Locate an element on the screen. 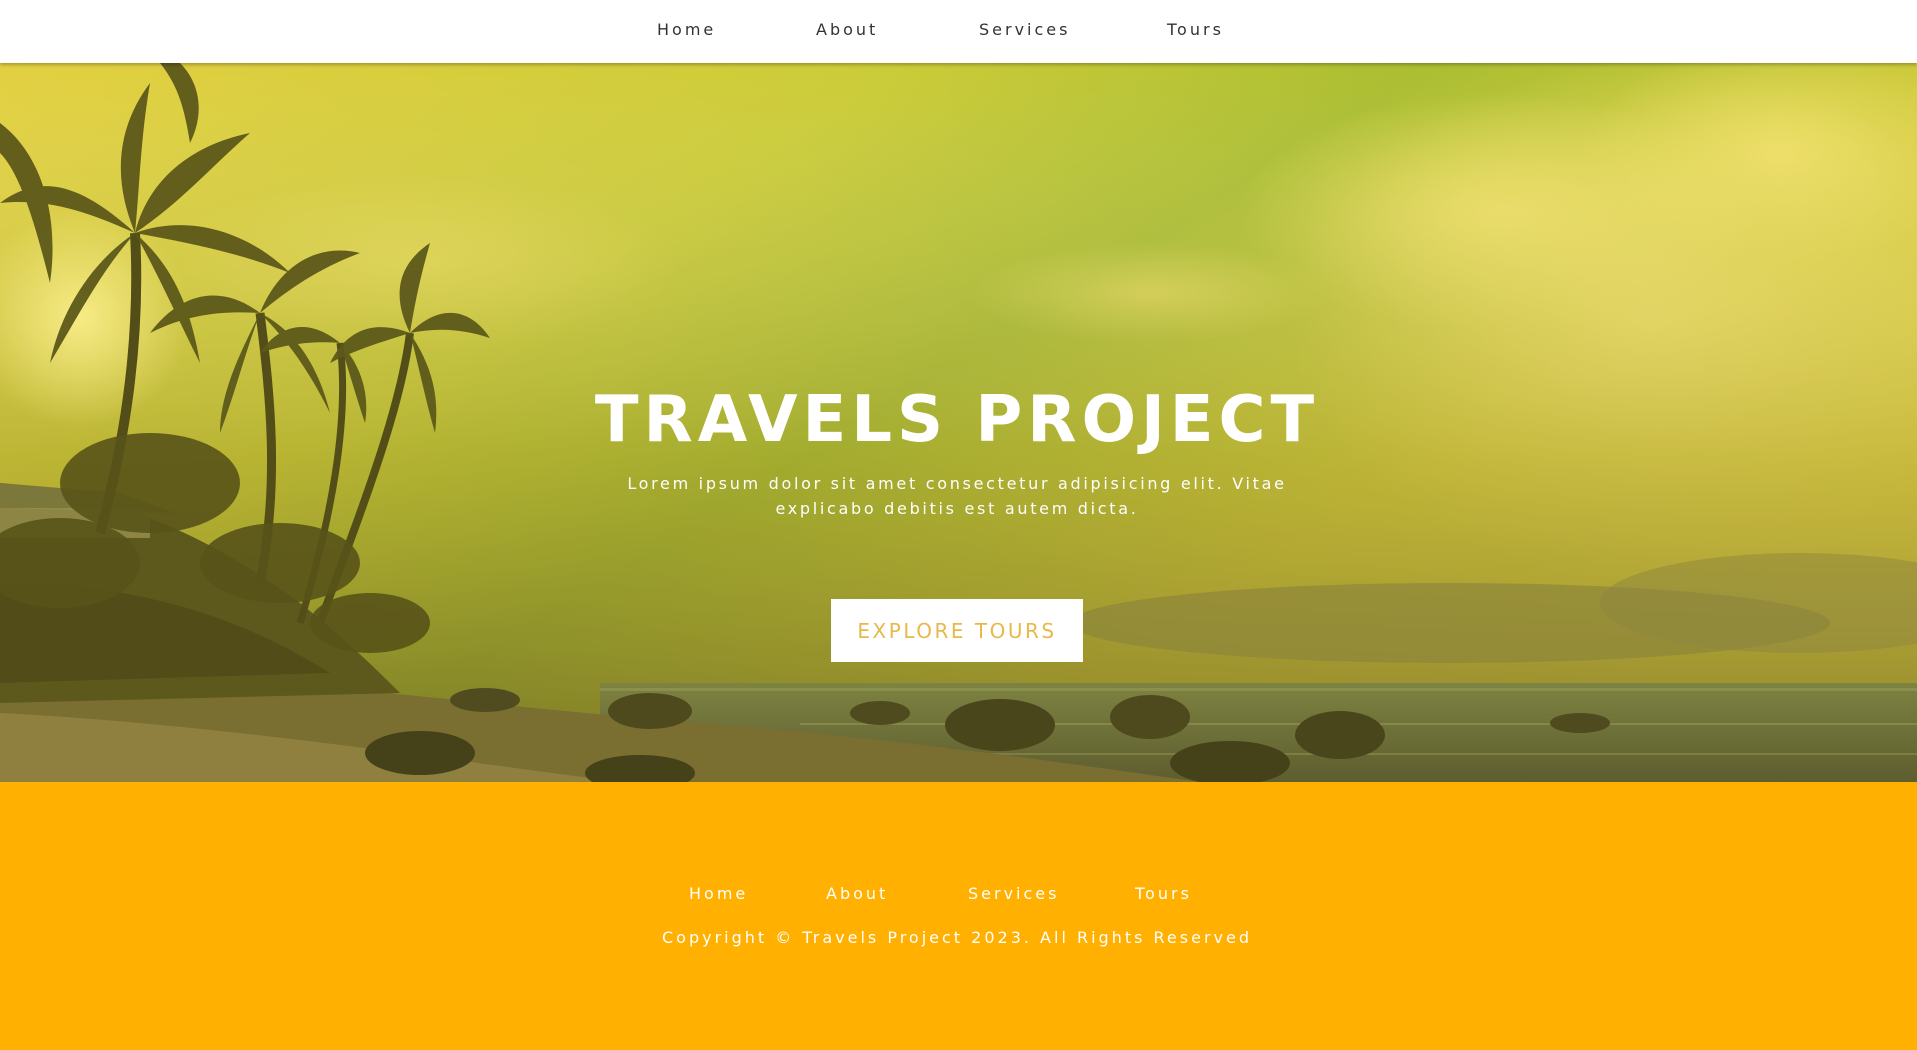 This screenshot has width=1917, height=1050. top-nav-list: Home About Services Tours is located at coordinates (958, 32).